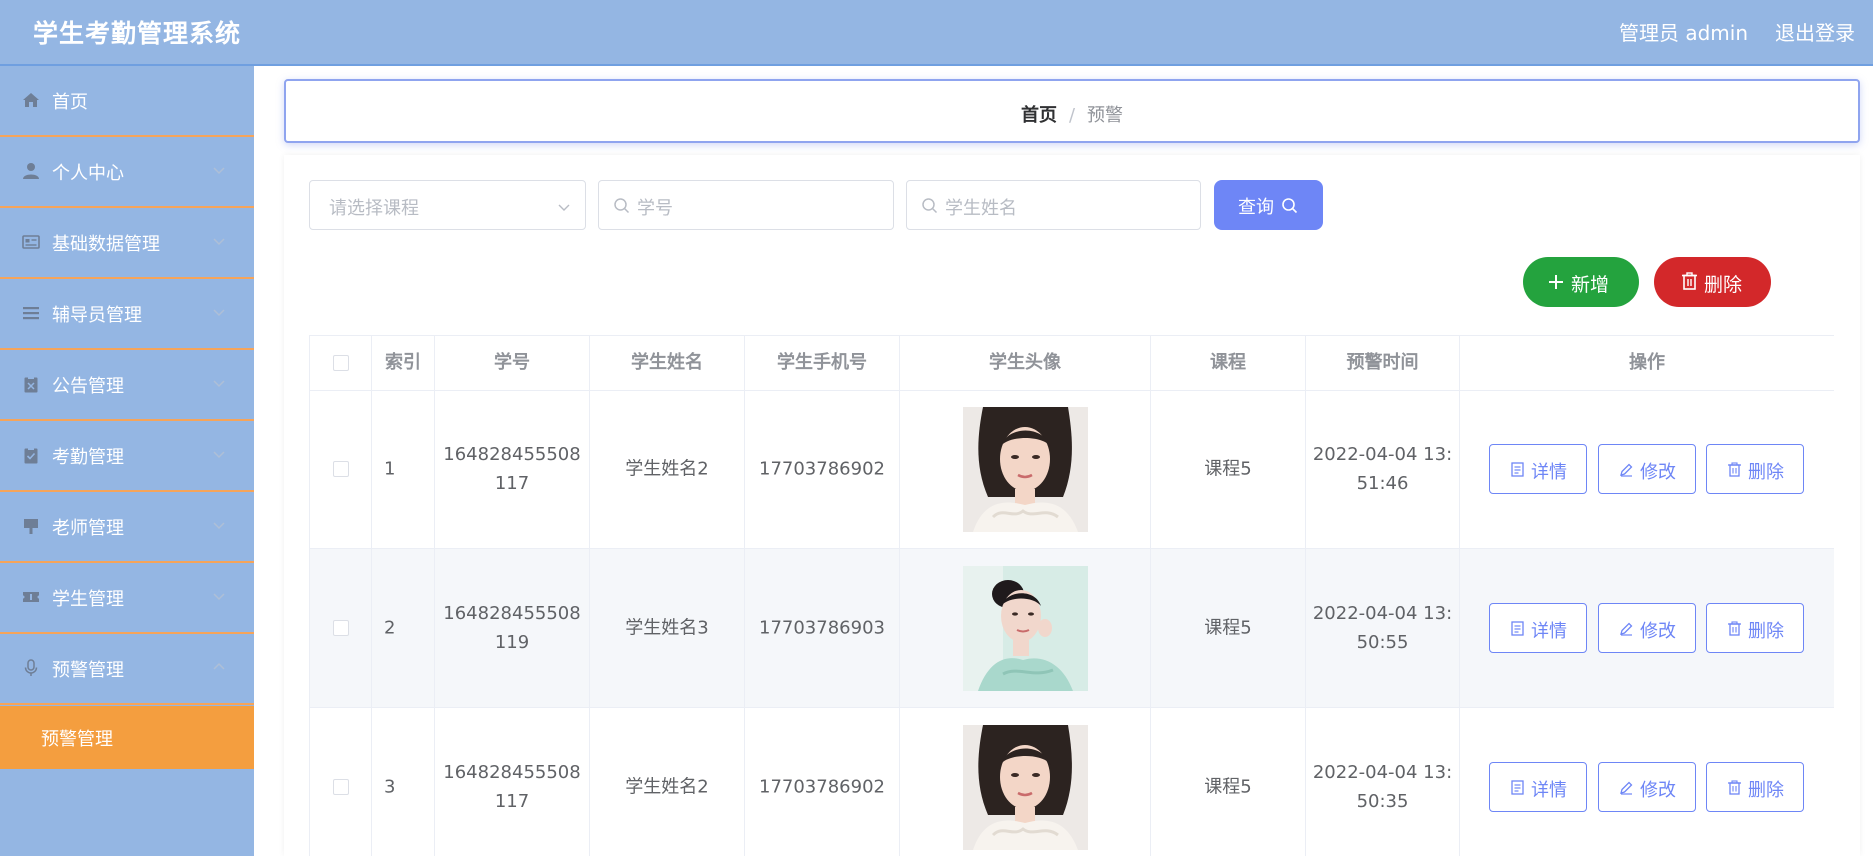  What do you see at coordinates (88, 386) in the screenshot?
I see `sidebar-item-label: 公告管理` at bounding box center [88, 386].